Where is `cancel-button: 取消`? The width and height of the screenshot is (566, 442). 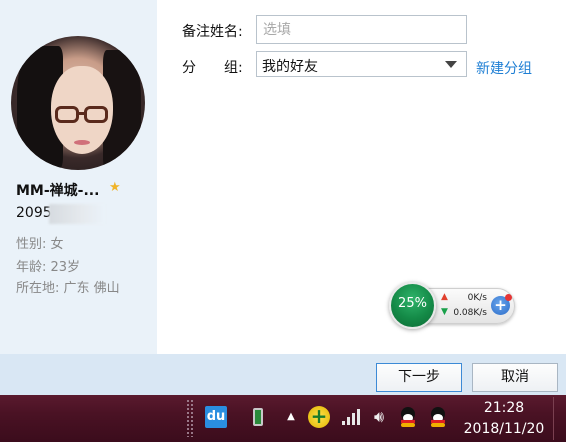
cancel-button: 取消 is located at coordinates (515, 377).